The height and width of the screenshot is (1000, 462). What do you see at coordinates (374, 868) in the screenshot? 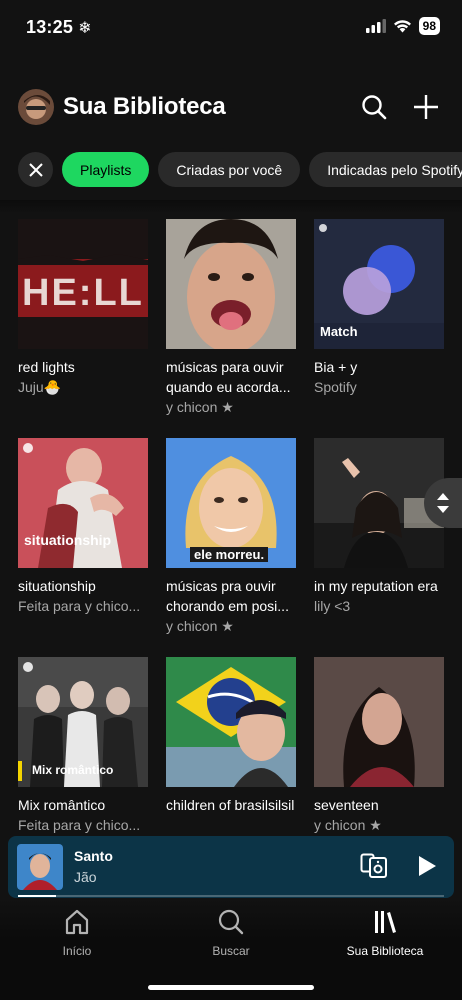
I see `connect-device-icon` at bounding box center [374, 868].